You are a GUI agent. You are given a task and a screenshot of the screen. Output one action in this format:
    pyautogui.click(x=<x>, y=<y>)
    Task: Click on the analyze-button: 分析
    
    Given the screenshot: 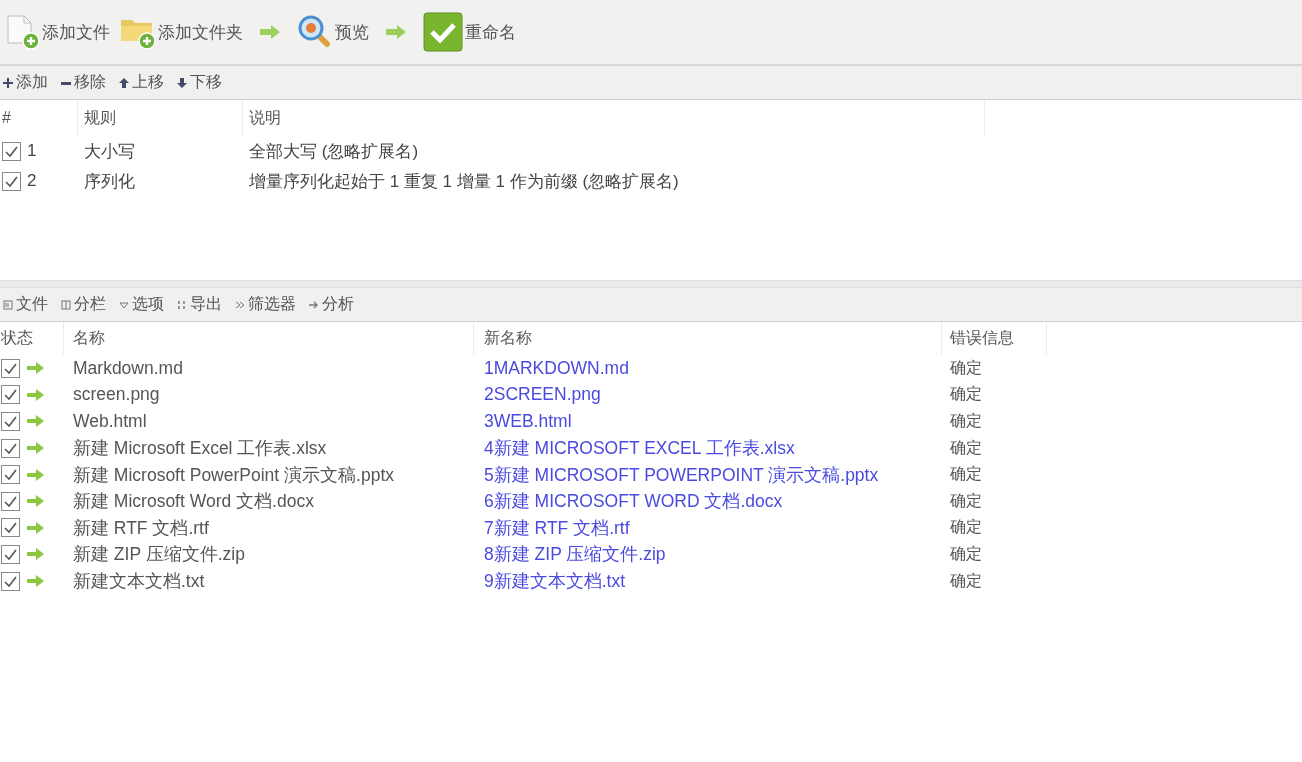 What is the action you would take?
    pyautogui.click(x=331, y=304)
    